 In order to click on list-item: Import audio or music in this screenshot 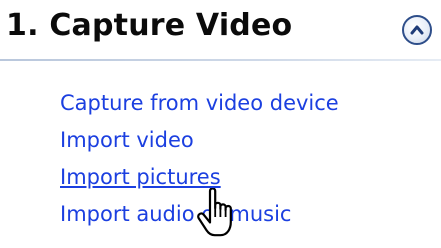, I will do `click(199, 217)`.